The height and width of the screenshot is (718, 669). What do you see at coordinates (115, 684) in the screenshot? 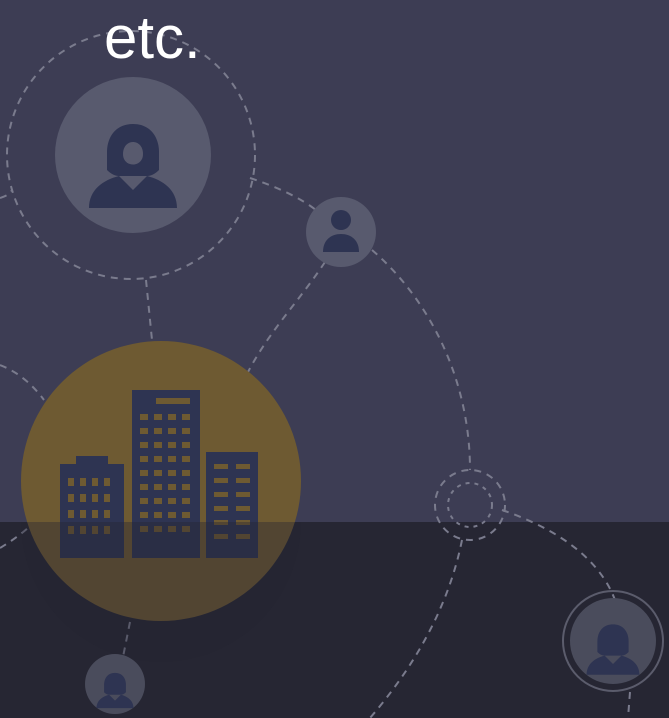
I see `woman-node-bottom` at bounding box center [115, 684].